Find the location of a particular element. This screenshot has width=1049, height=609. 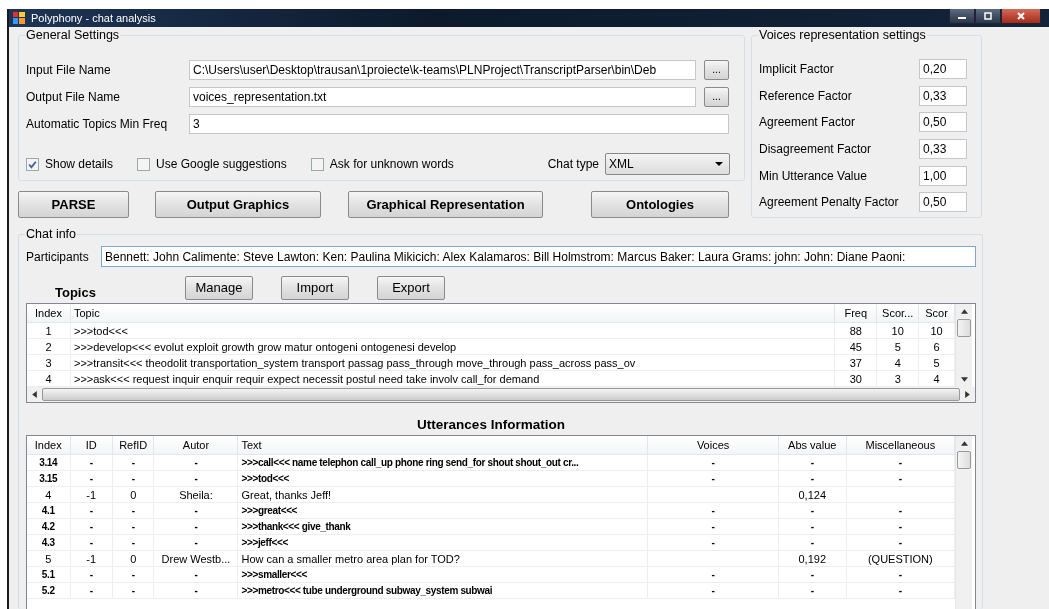

table-cell: >>>ask<<< request inquir enquir requir expect necessit postul need take involv call_for demand is located at coordinates (452, 378).